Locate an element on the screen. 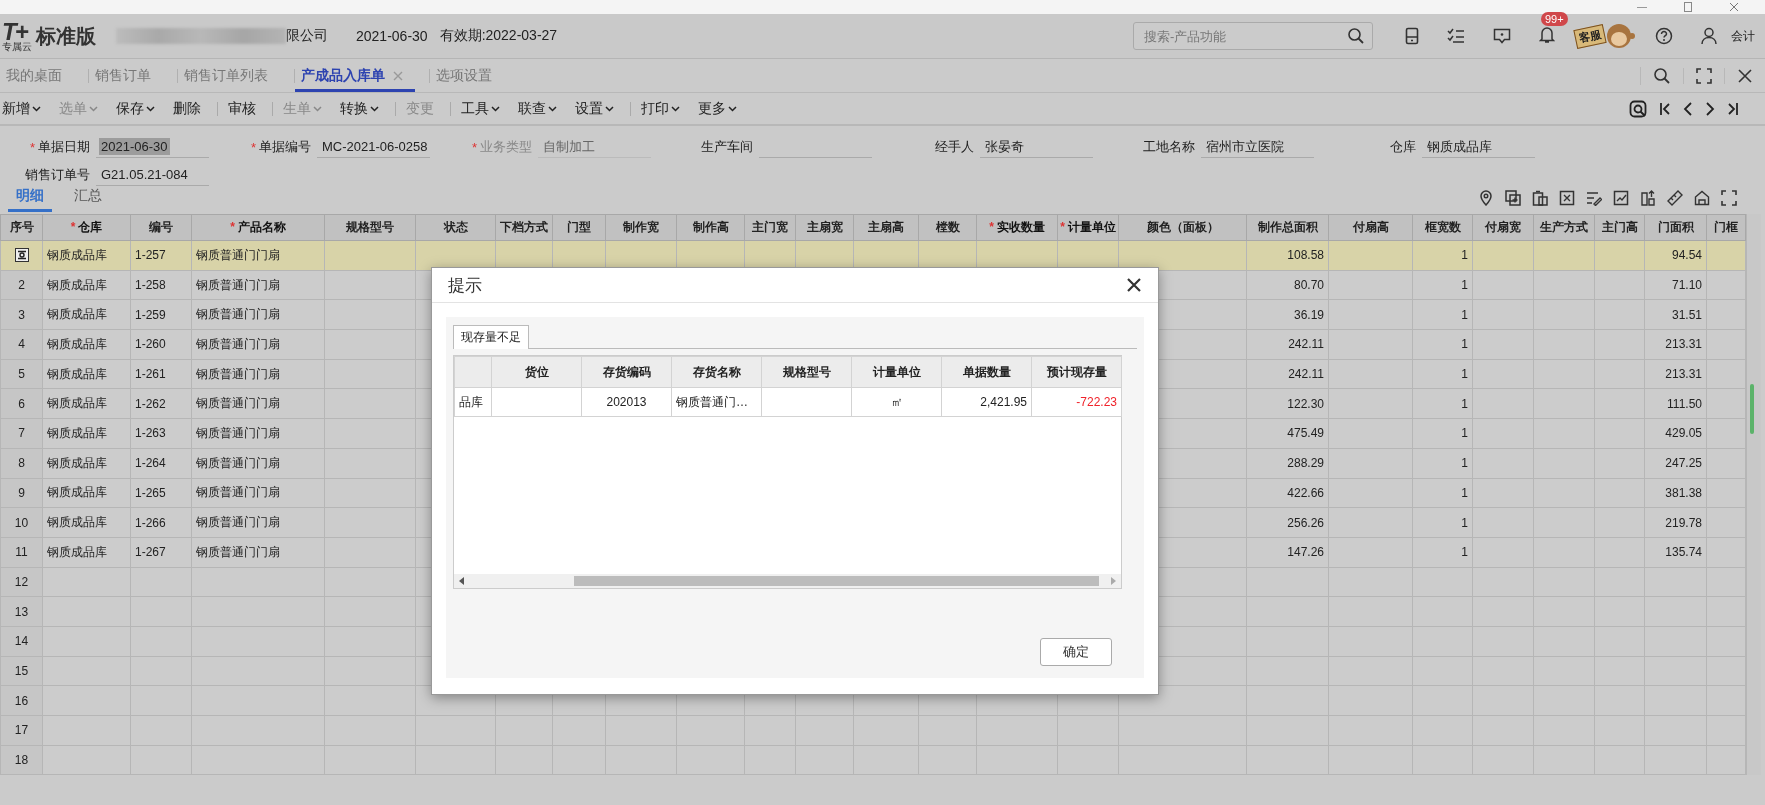  table-cell: 1-259 is located at coordinates (161, 314).